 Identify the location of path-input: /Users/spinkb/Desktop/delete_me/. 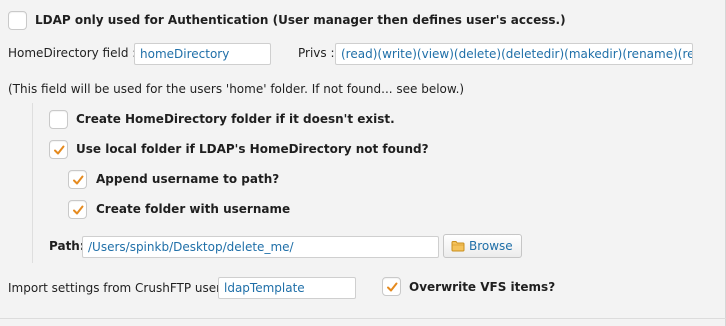
(260, 247).